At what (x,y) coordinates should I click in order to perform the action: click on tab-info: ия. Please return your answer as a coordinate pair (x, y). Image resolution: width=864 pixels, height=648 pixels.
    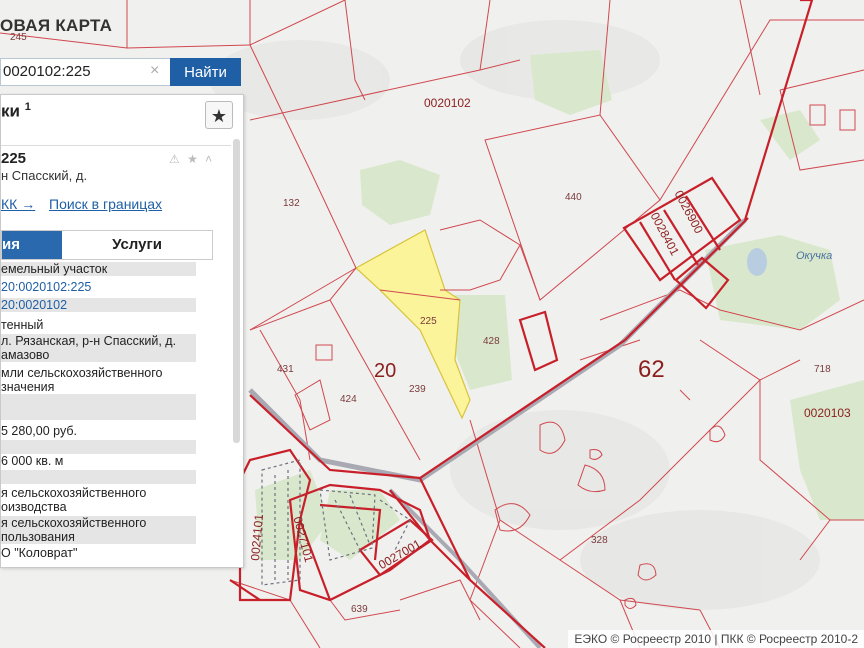
    Looking at the image, I should click on (32, 245).